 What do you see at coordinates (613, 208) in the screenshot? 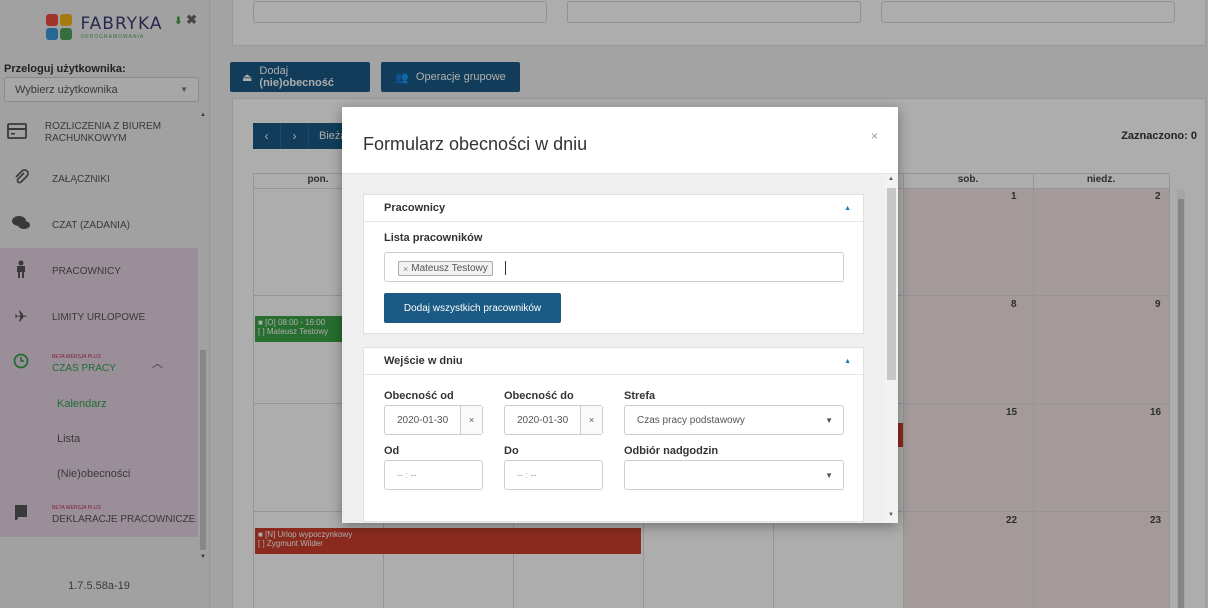
I see `employees-panel-header: Pracownicy ▲` at bounding box center [613, 208].